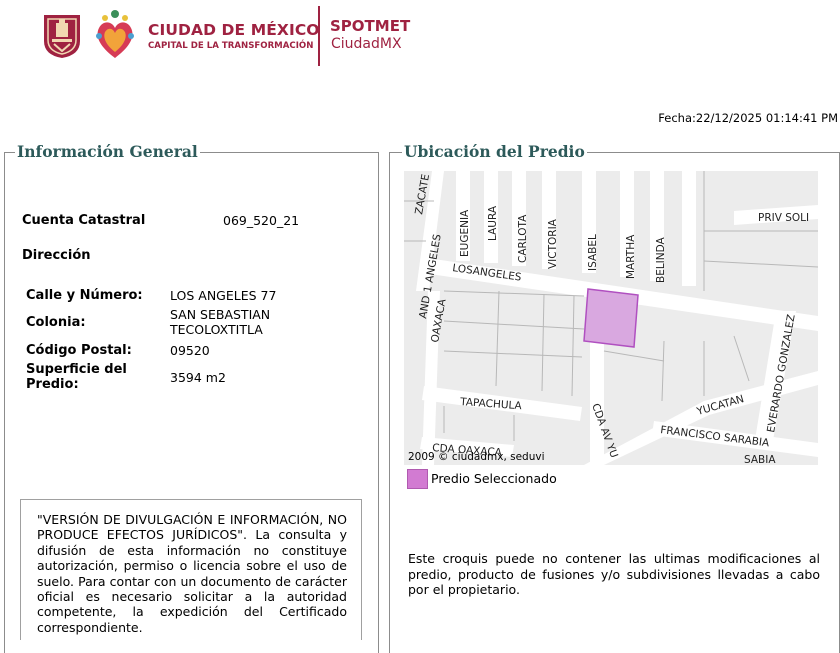 This screenshot has width=840, height=653. Describe the element at coordinates (366, 44) in the screenshot. I see `app-subtitle: CiudadMX` at that location.